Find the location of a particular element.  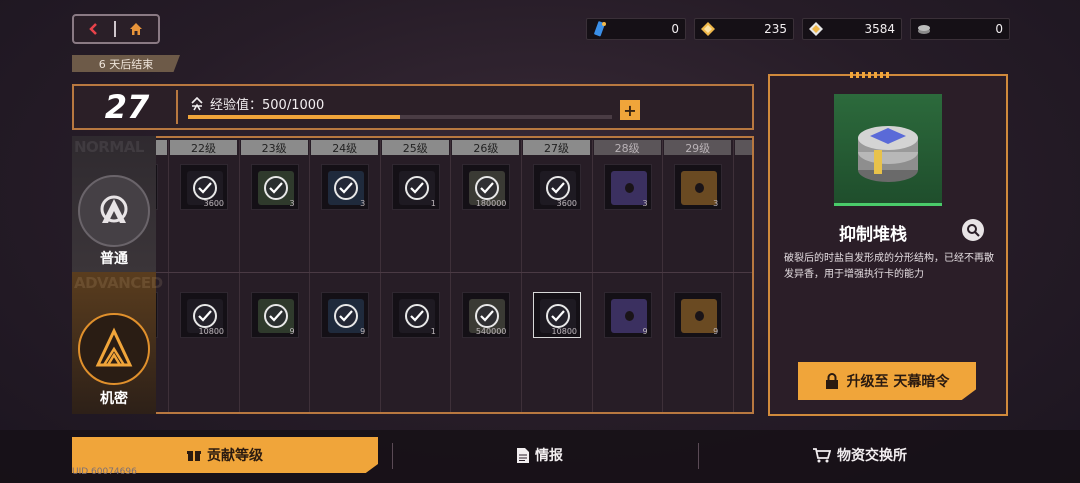

normal-track-label: 普通 is located at coordinates (114, 259).